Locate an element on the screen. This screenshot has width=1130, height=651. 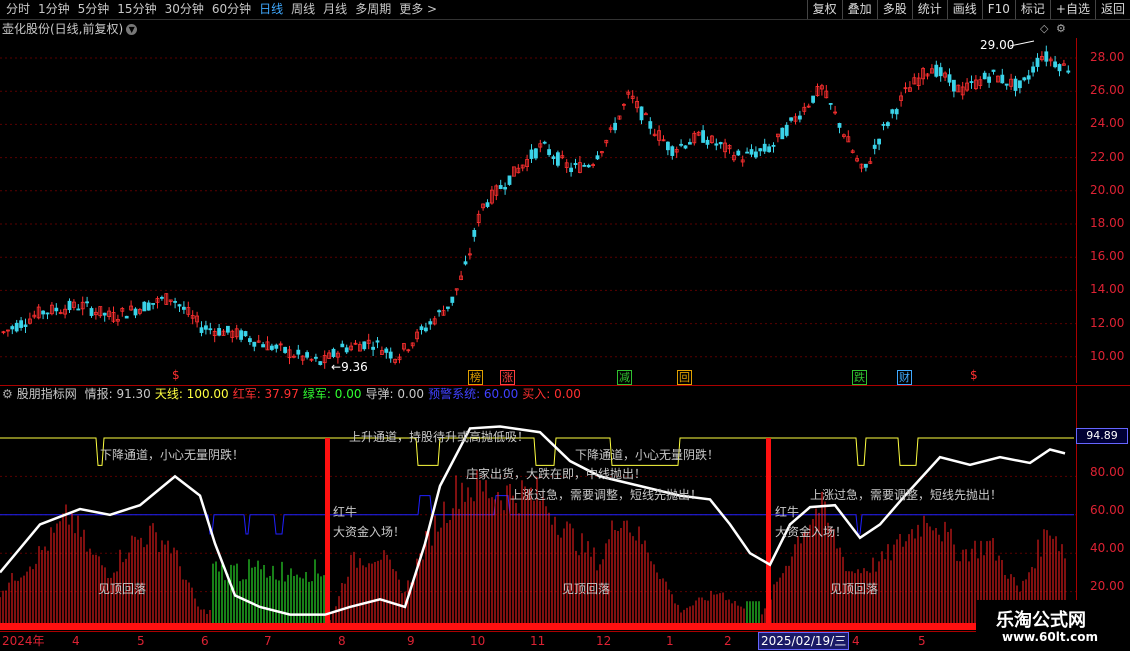
diamond-icon: ◇ is located at coordinates (1044, 28).